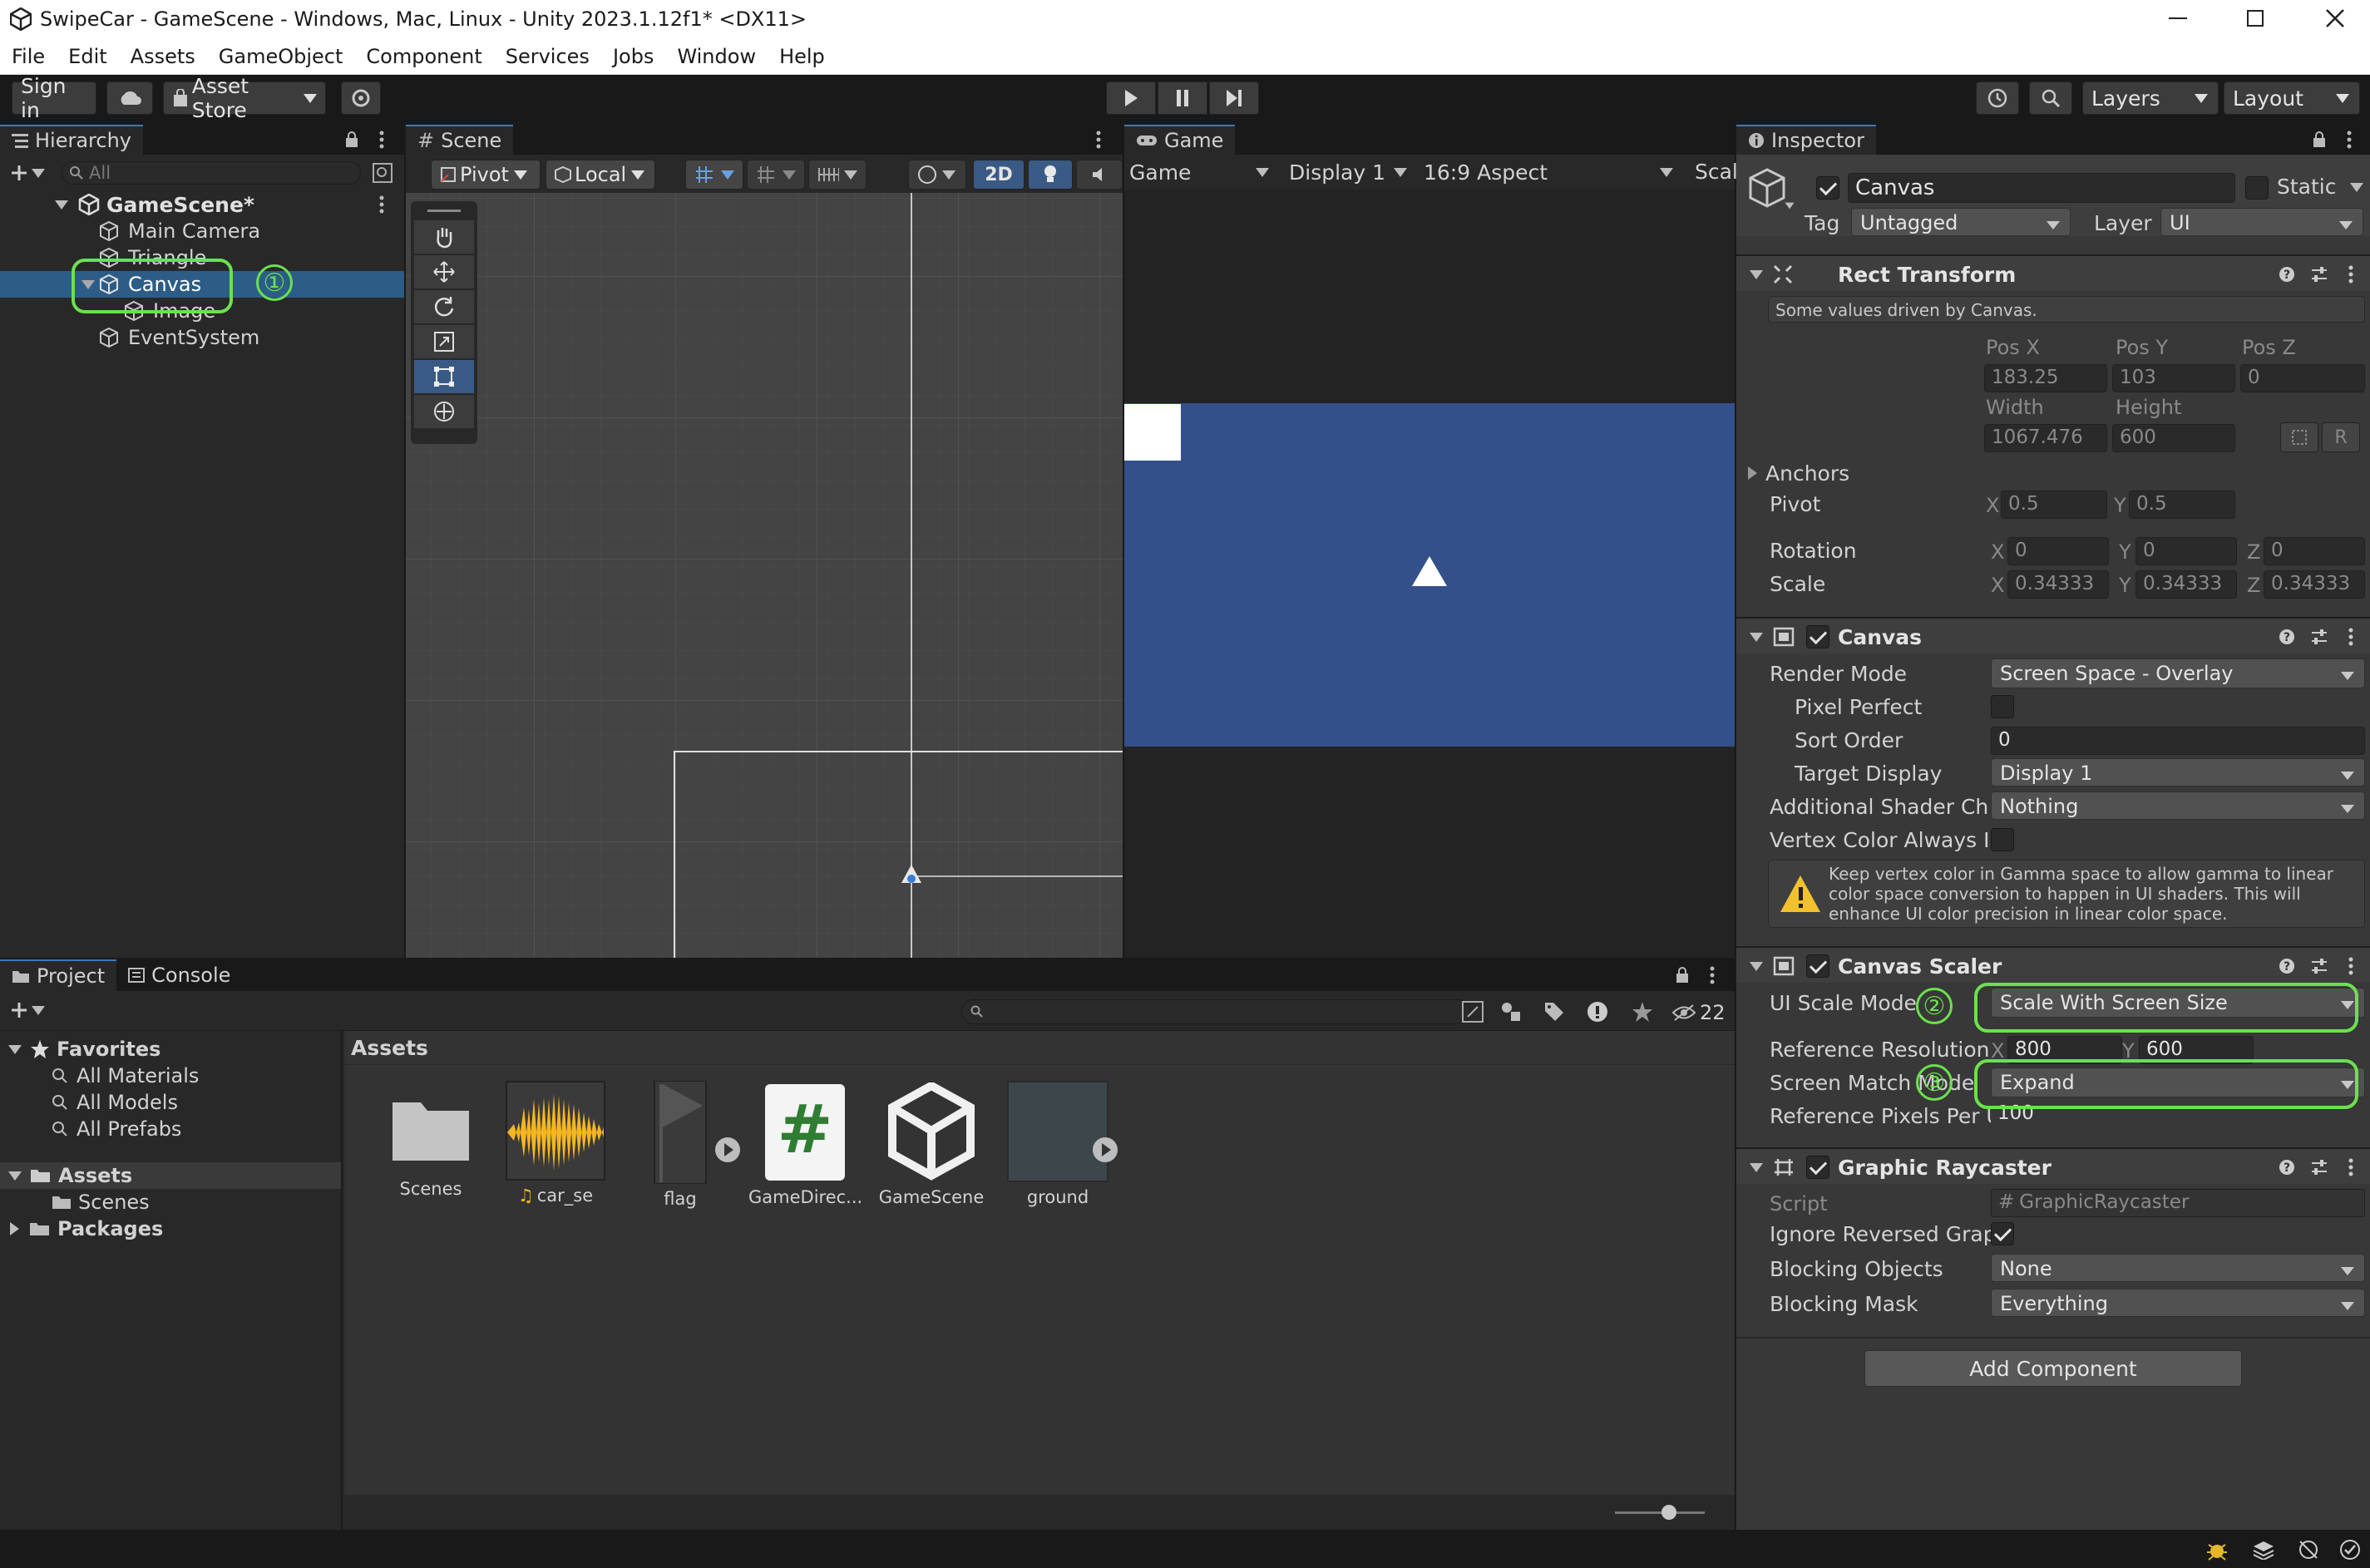 This screenshot has width=2370, height=1568. I want to click on scenes-folder-row: Scenes, so click(101, 1202).